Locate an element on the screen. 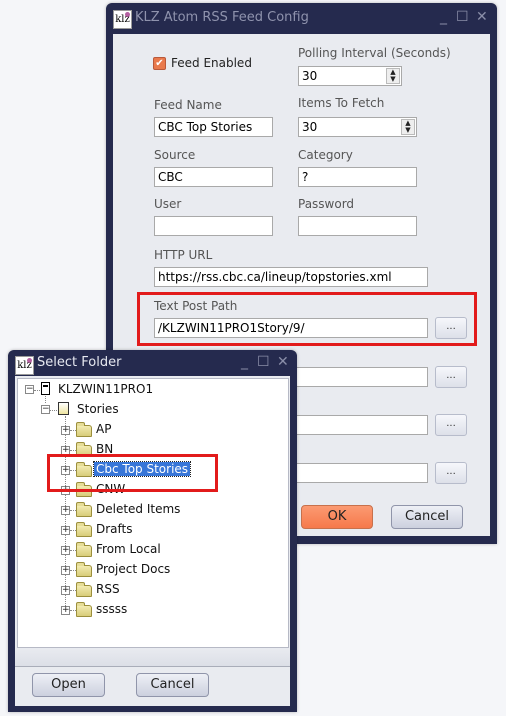 Image resolution: width=506 pixels, height=716 pixels. folder-cancel-button: Cancel is located at coordinates (172, 685).